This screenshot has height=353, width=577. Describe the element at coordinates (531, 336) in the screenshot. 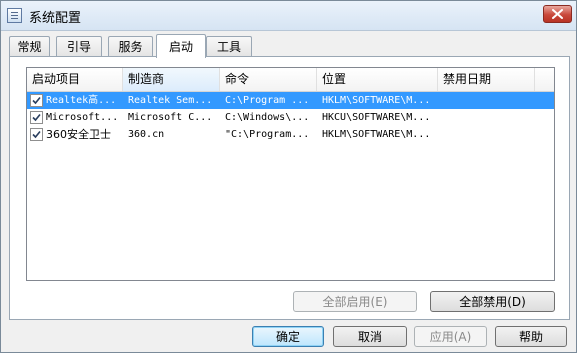

I see `help-button: 帮助` at that location.